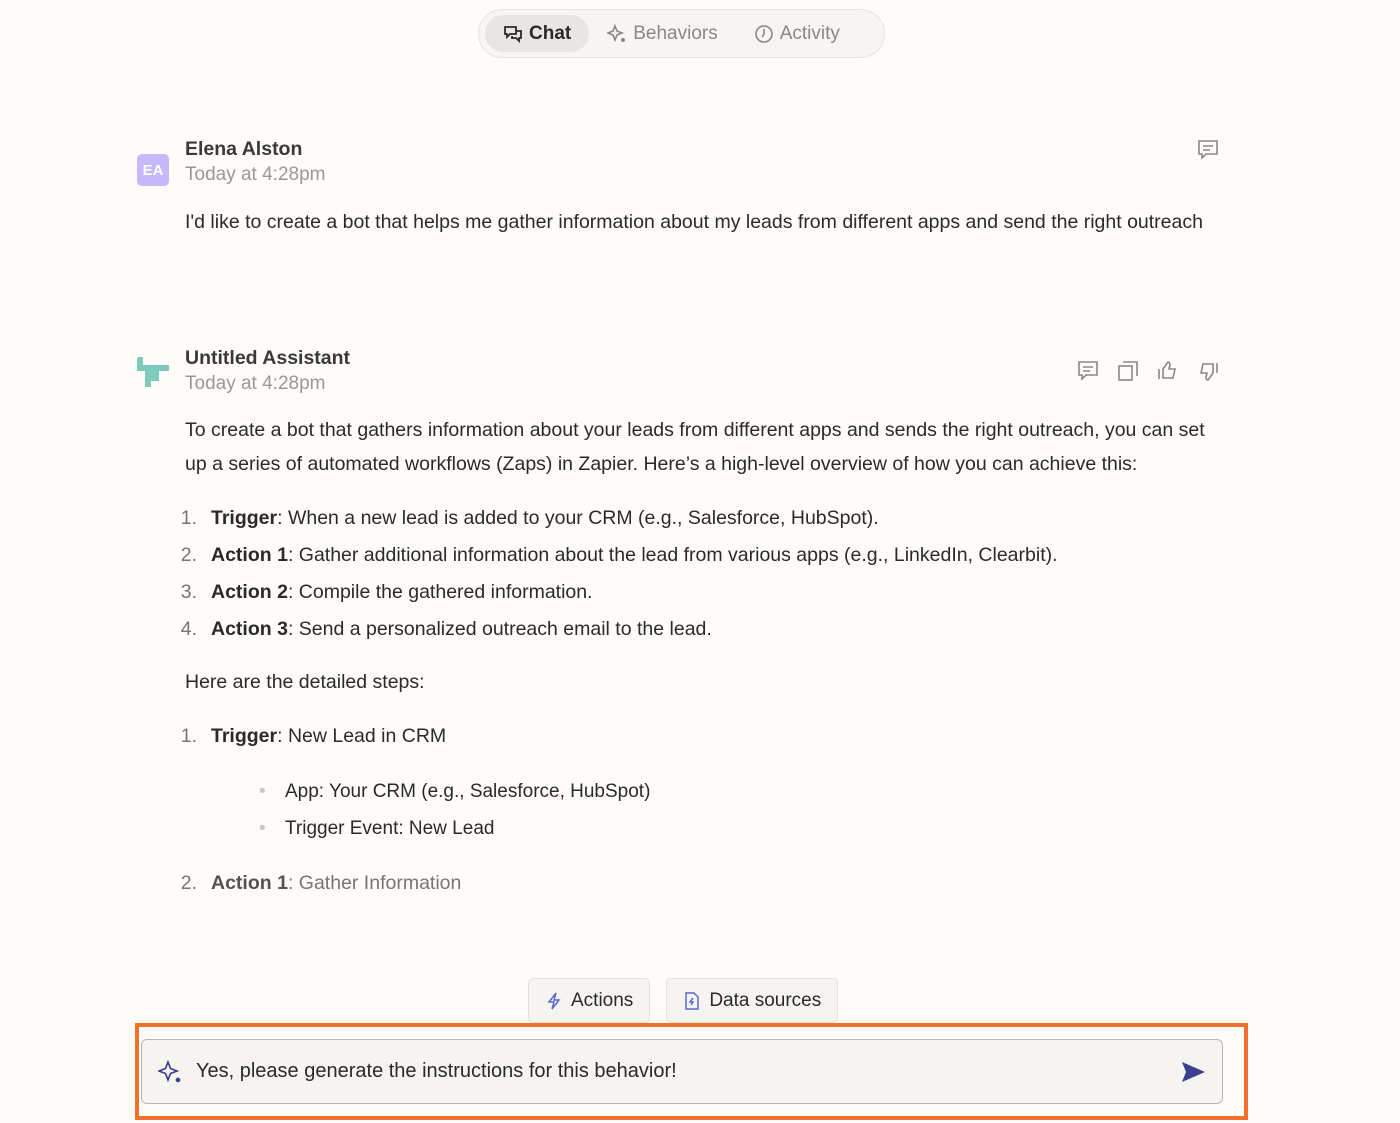 Image resolution: width=1400 pixels, height=1123 pixels. Describe the element at coordinates (305, 682) in the screenshot. I see `steps-heading: Here are the detailed steps:` at that location.